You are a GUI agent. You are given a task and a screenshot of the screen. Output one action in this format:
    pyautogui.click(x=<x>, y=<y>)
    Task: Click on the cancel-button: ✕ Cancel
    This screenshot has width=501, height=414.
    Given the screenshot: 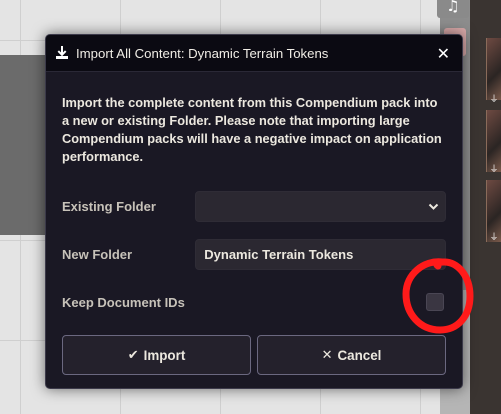 What is the action you would take?
    pyautogui.click(x=351, y=355)
    